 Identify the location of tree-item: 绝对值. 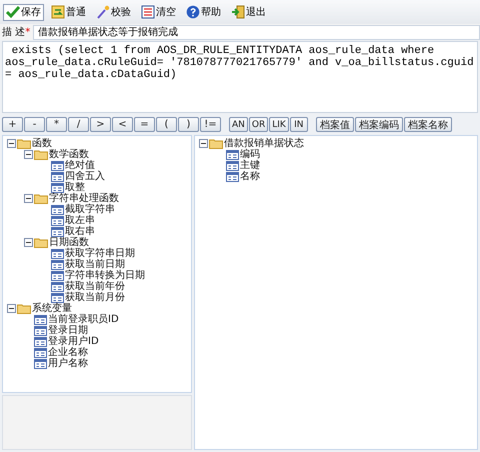
(80, 165).